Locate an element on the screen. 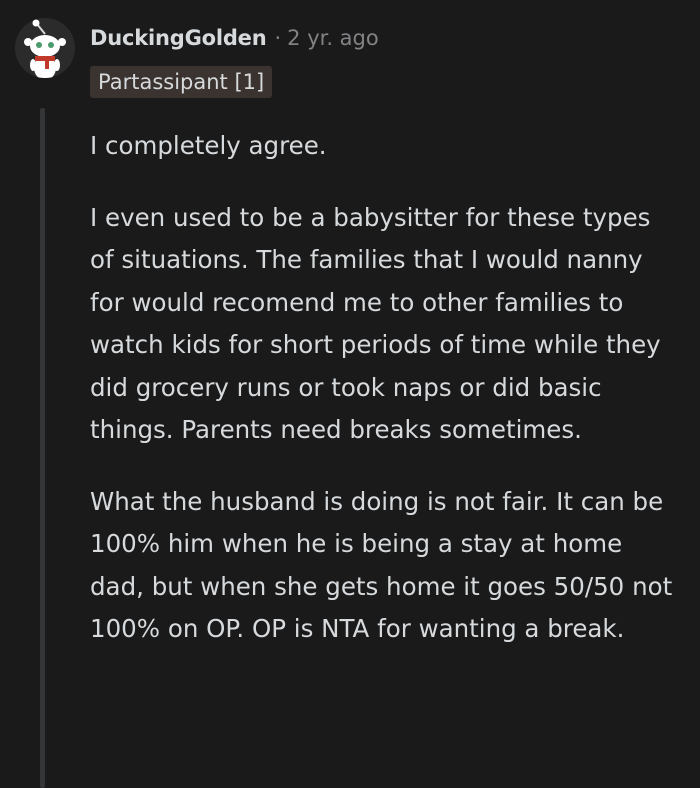 This screenshot has height=788, width=700. user-flair: Partassipant [1] is located at coordinates (181, 82).